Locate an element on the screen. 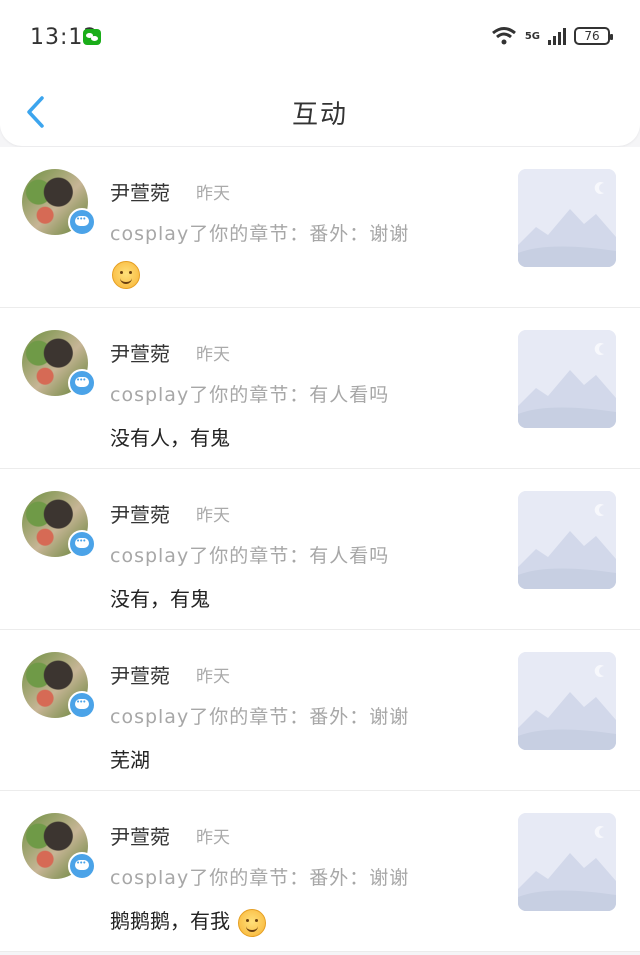 The width and height of the screenshot is (640, 955). comment-text: 鹅鹅鹅，有我 is located at coordinates (170, 921).